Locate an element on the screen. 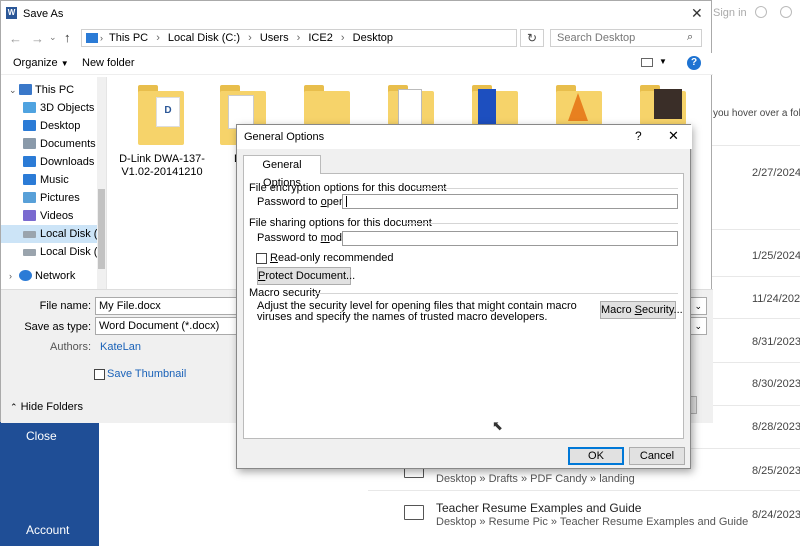 Image resolution: width=800 pixels, height=546 pixels. tab-general-options: General Options is located at coordinates (282, 172).